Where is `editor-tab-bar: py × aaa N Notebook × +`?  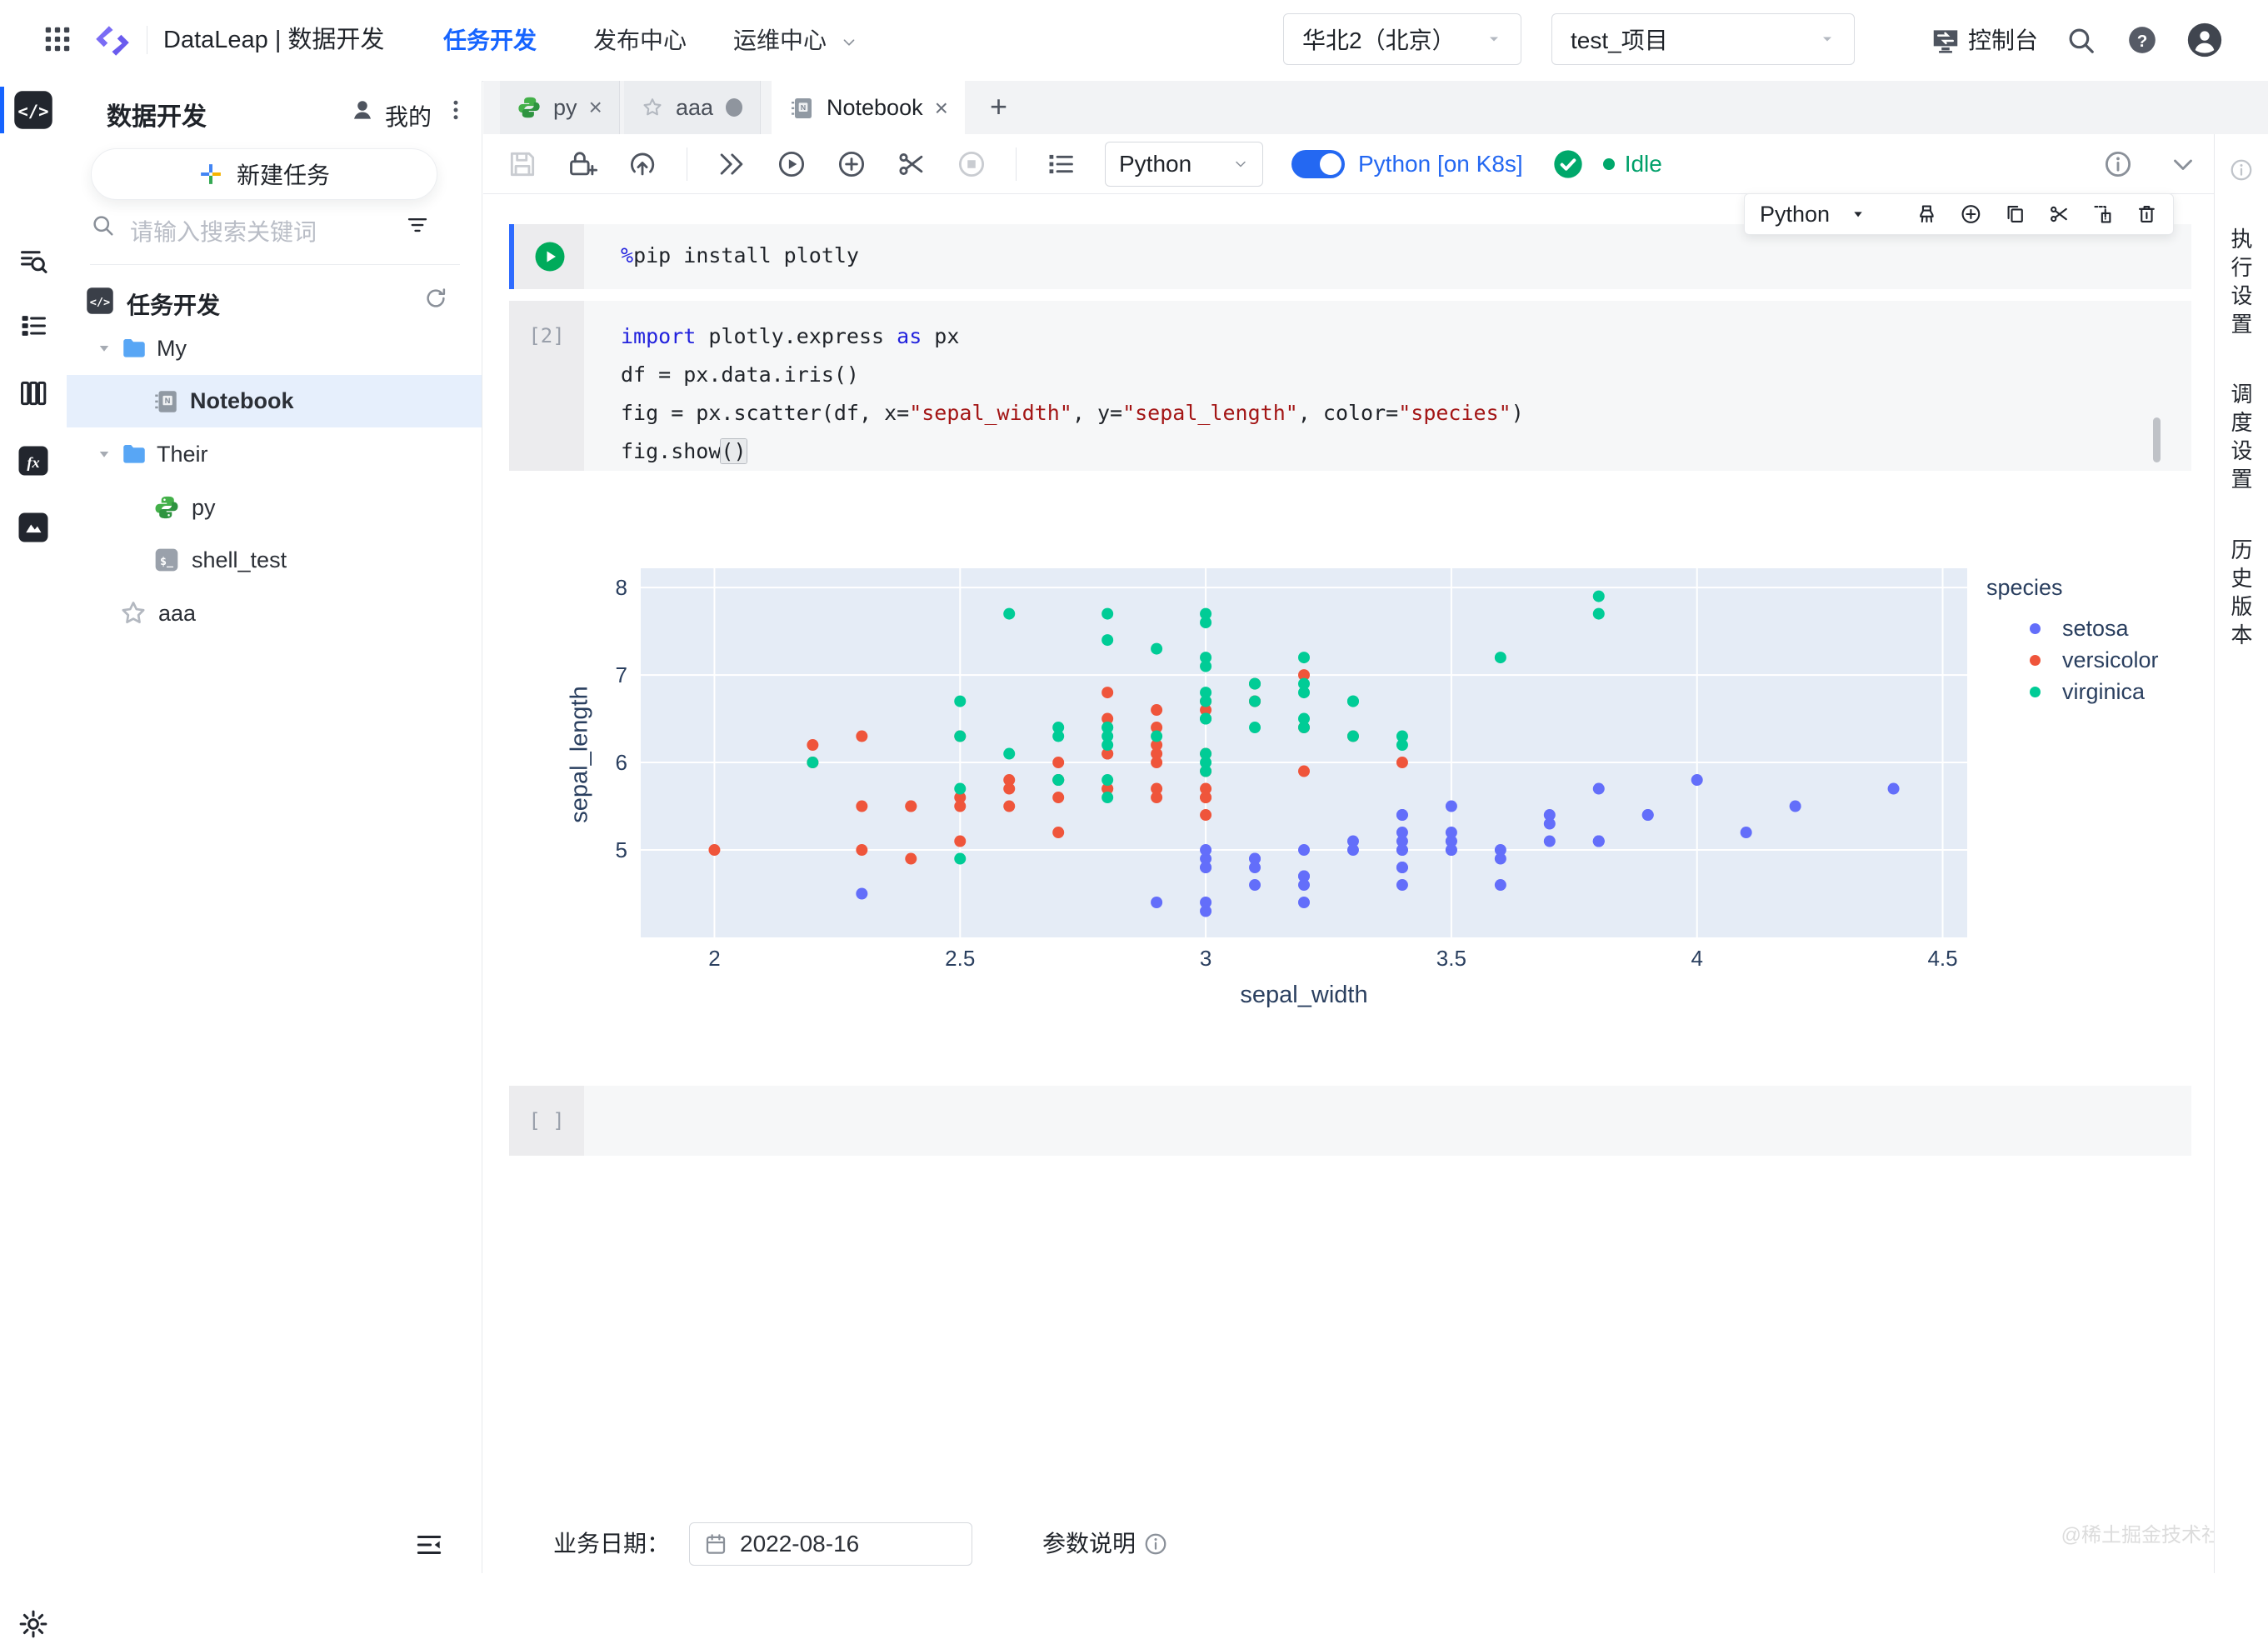
editor-tab-bar: py × aaa N Notebook × + is located at coordinates (1375, 108).